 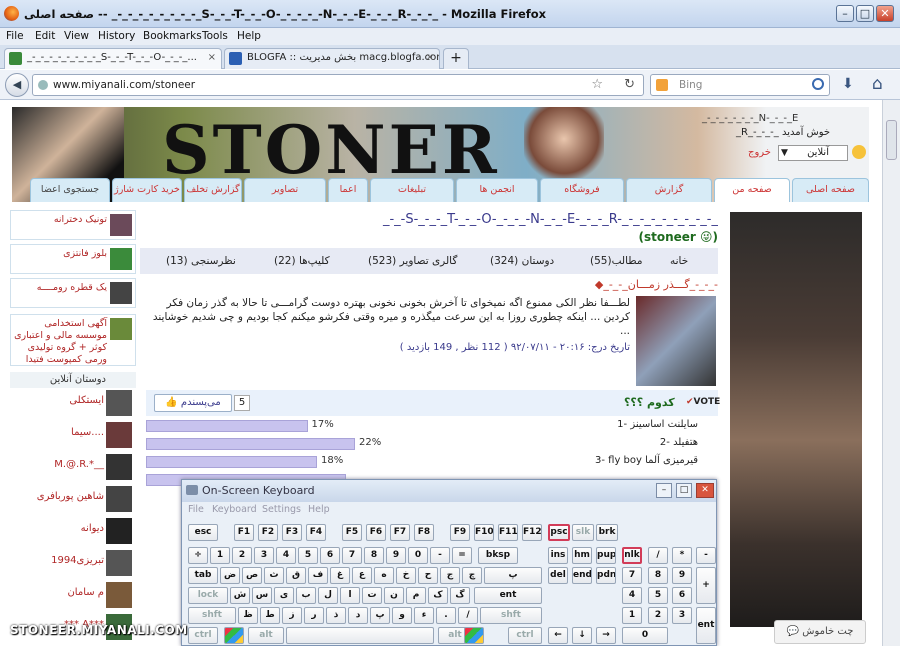 What do you see at coordinates (848, 84) in the screenshot?
I see `download-icon: ⬇` at bounding box center [848, 84].